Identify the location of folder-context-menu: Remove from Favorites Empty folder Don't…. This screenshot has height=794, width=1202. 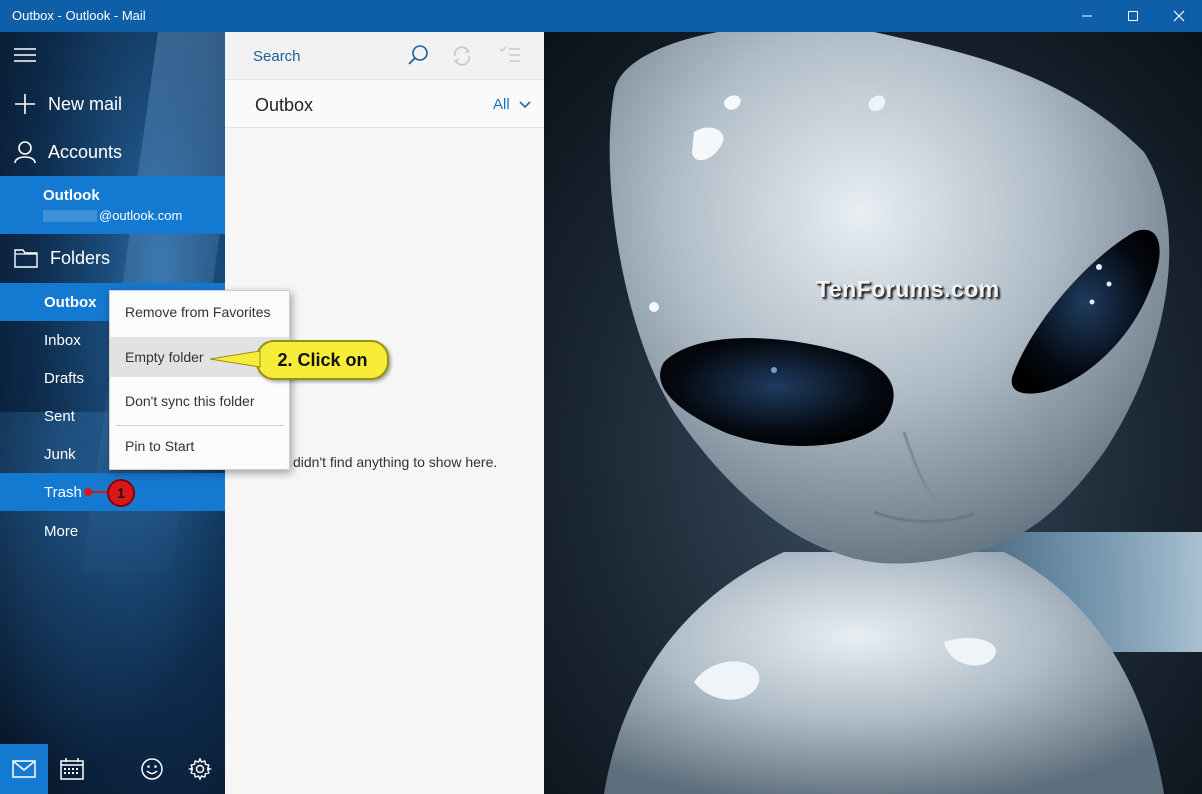
(199, 380).